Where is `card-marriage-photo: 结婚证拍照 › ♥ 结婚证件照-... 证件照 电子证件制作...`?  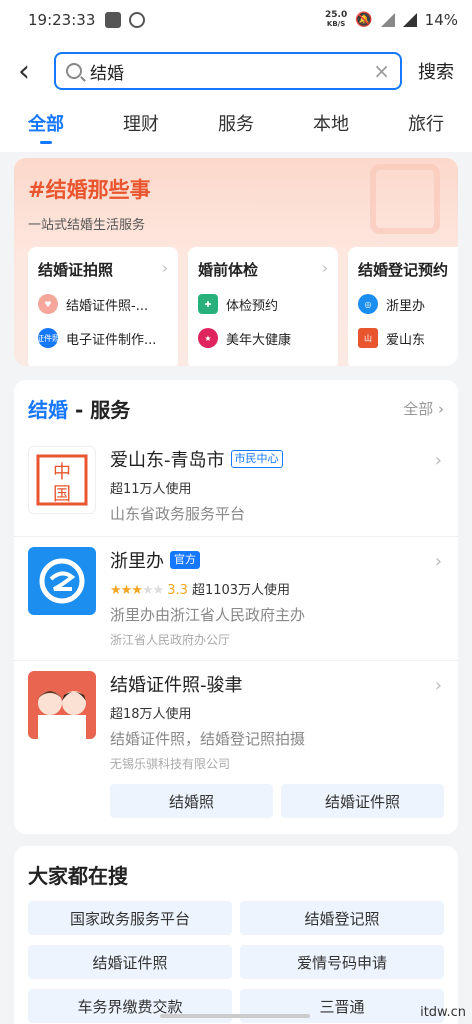 card-marriage-photo: 结婚证拍照 › ♥ 结婚证件照-... 证件照 电子证件制作... is located at coordinates (103, 306).